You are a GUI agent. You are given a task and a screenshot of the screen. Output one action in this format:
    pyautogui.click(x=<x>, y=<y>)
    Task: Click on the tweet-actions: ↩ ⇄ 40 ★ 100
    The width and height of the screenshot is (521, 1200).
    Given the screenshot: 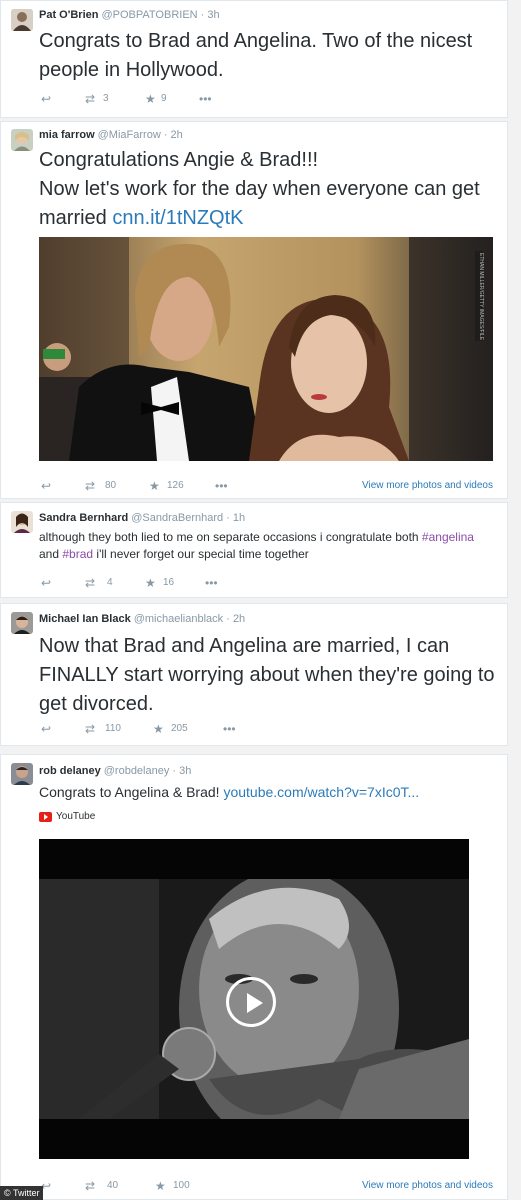 What is the action you would take?
    pyautogui.click(x=139, y=1187)
    